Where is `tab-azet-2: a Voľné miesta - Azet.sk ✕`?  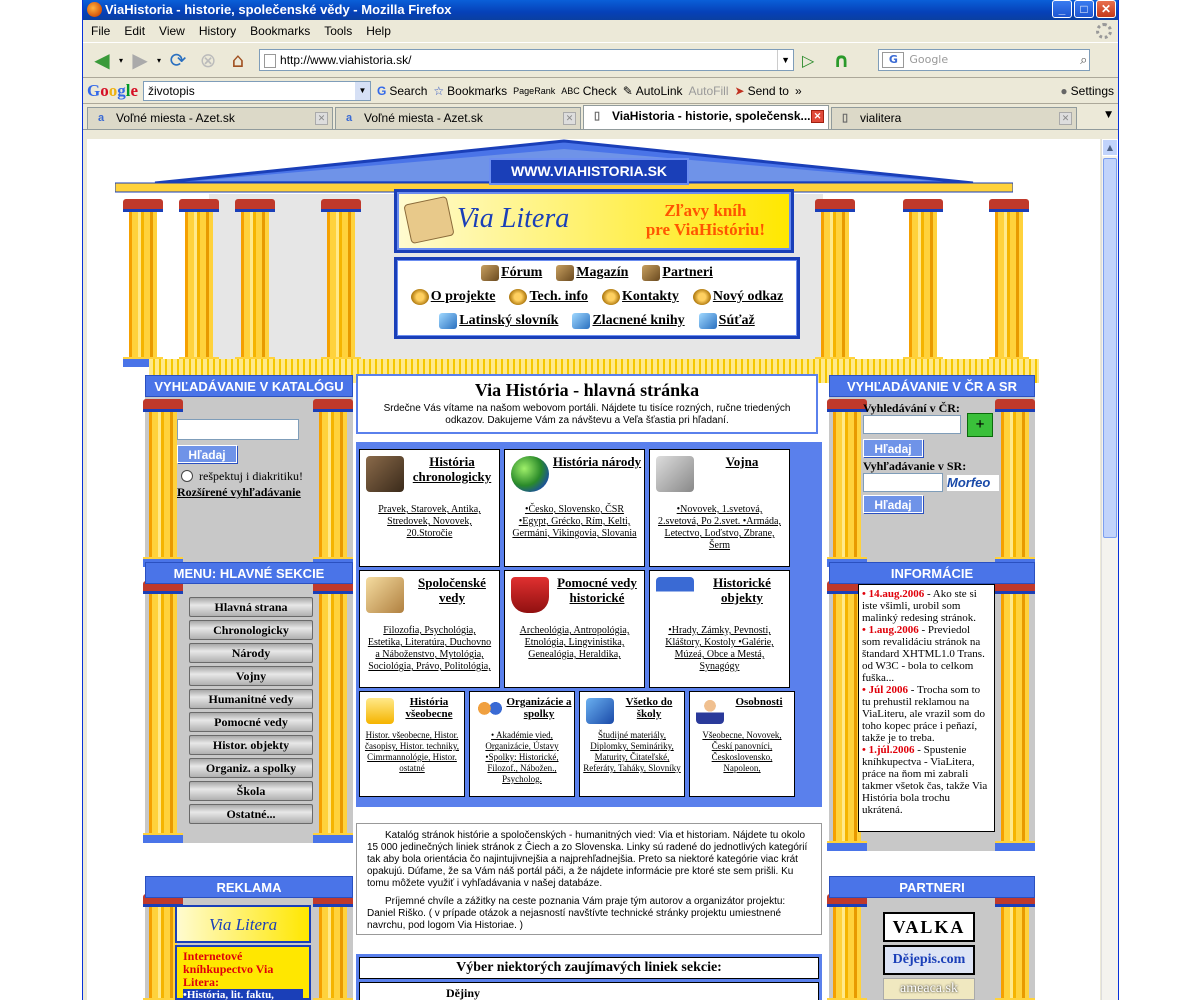 tab-azet-2: a Voľné miesta - Azet.sk ✕ is located at coordinates (458, 118).